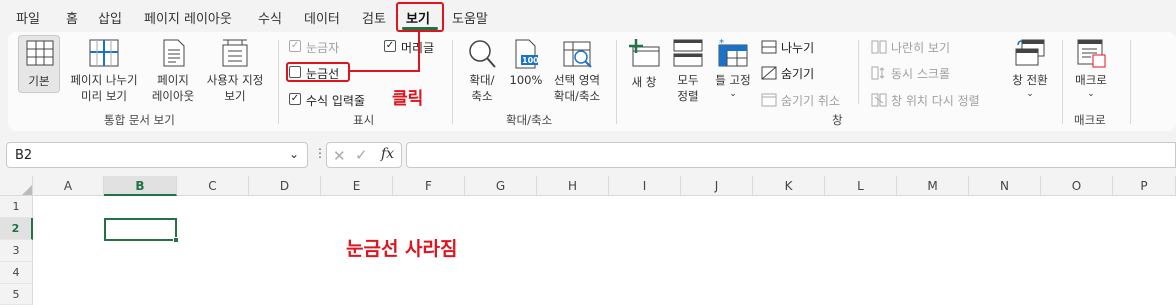  What do you see at coordinates (688, 70) in the screenshot?
I see `arrange-all-button: 모두 정렬` at bounding box center [688, 70].